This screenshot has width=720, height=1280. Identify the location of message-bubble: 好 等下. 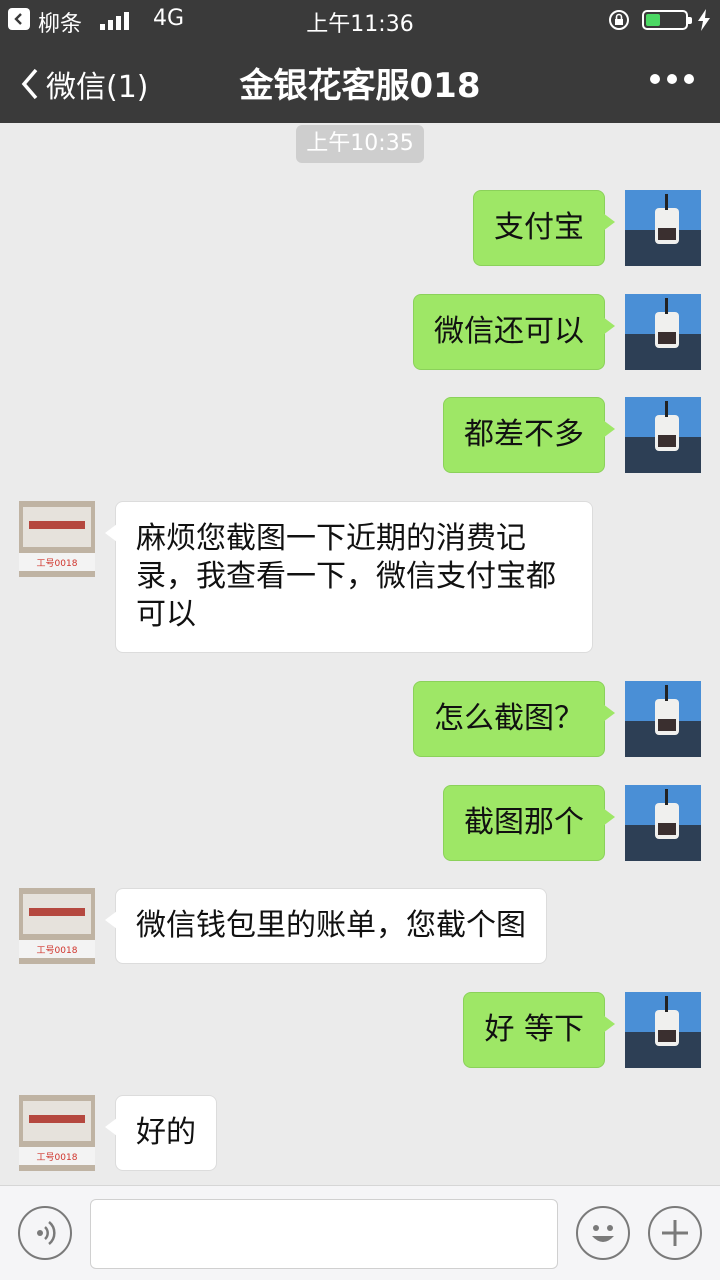
(539, 1030).